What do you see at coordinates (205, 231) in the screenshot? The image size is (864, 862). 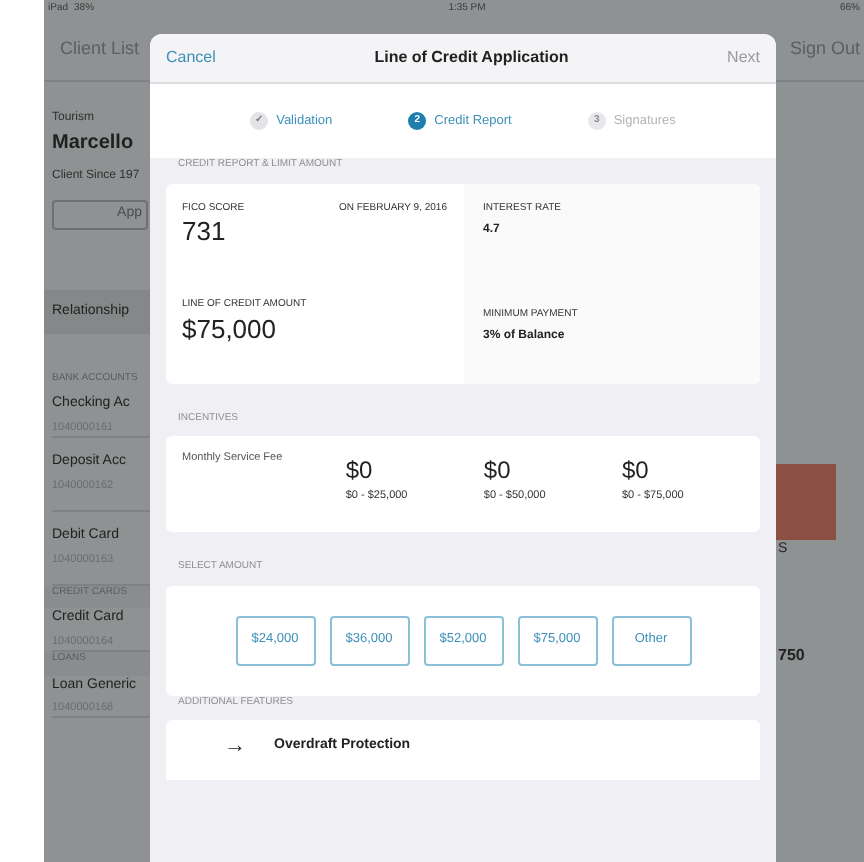 I see `fico-score: 731` at bounding box center [205, 231].